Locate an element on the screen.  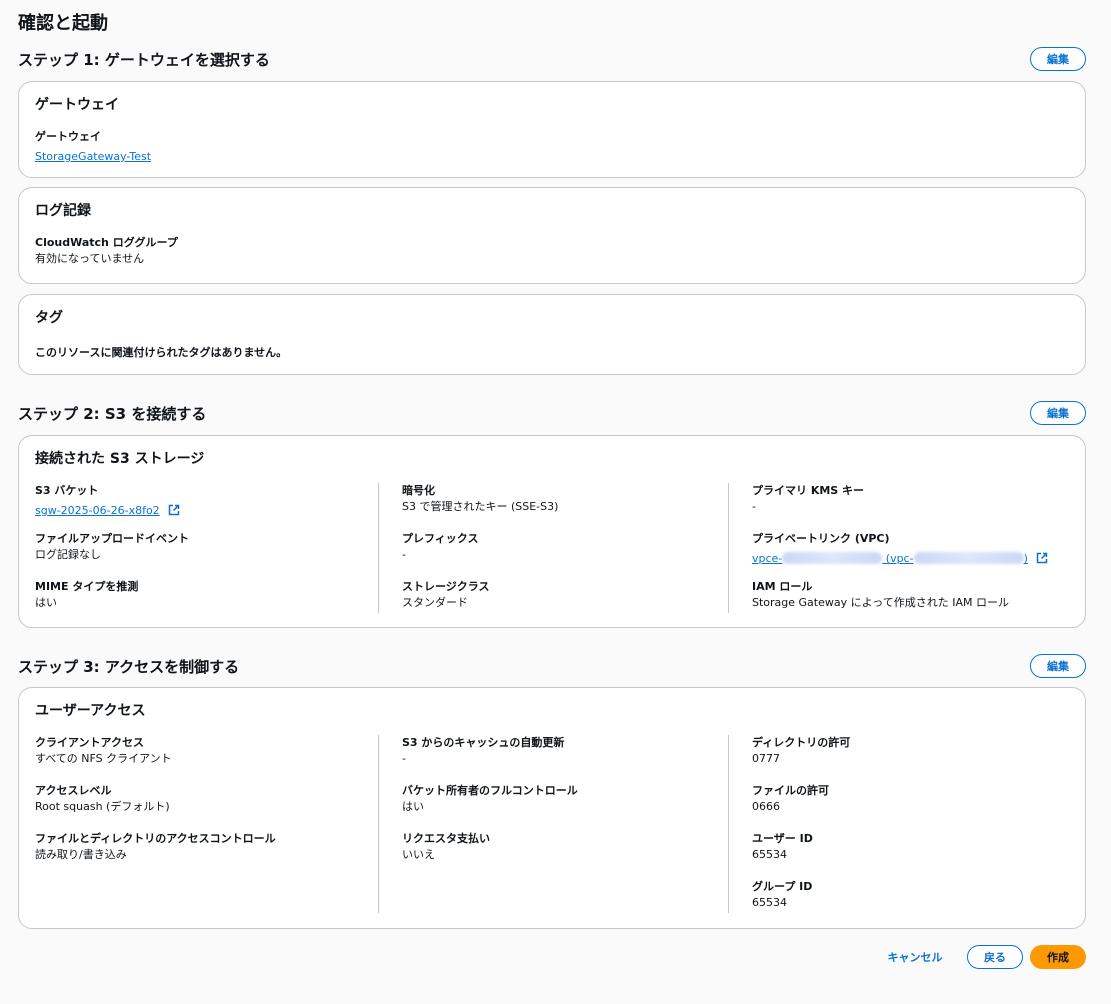
dir-permission-label: ディレクトリの許可 is located at coordinates (801, 742).